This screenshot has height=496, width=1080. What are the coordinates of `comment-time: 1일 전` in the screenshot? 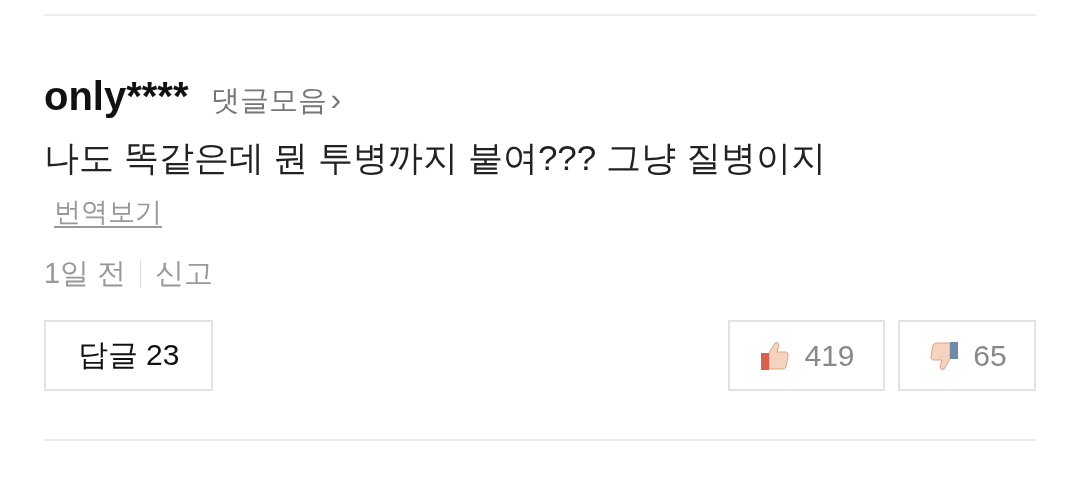 It's located at (85, 273).